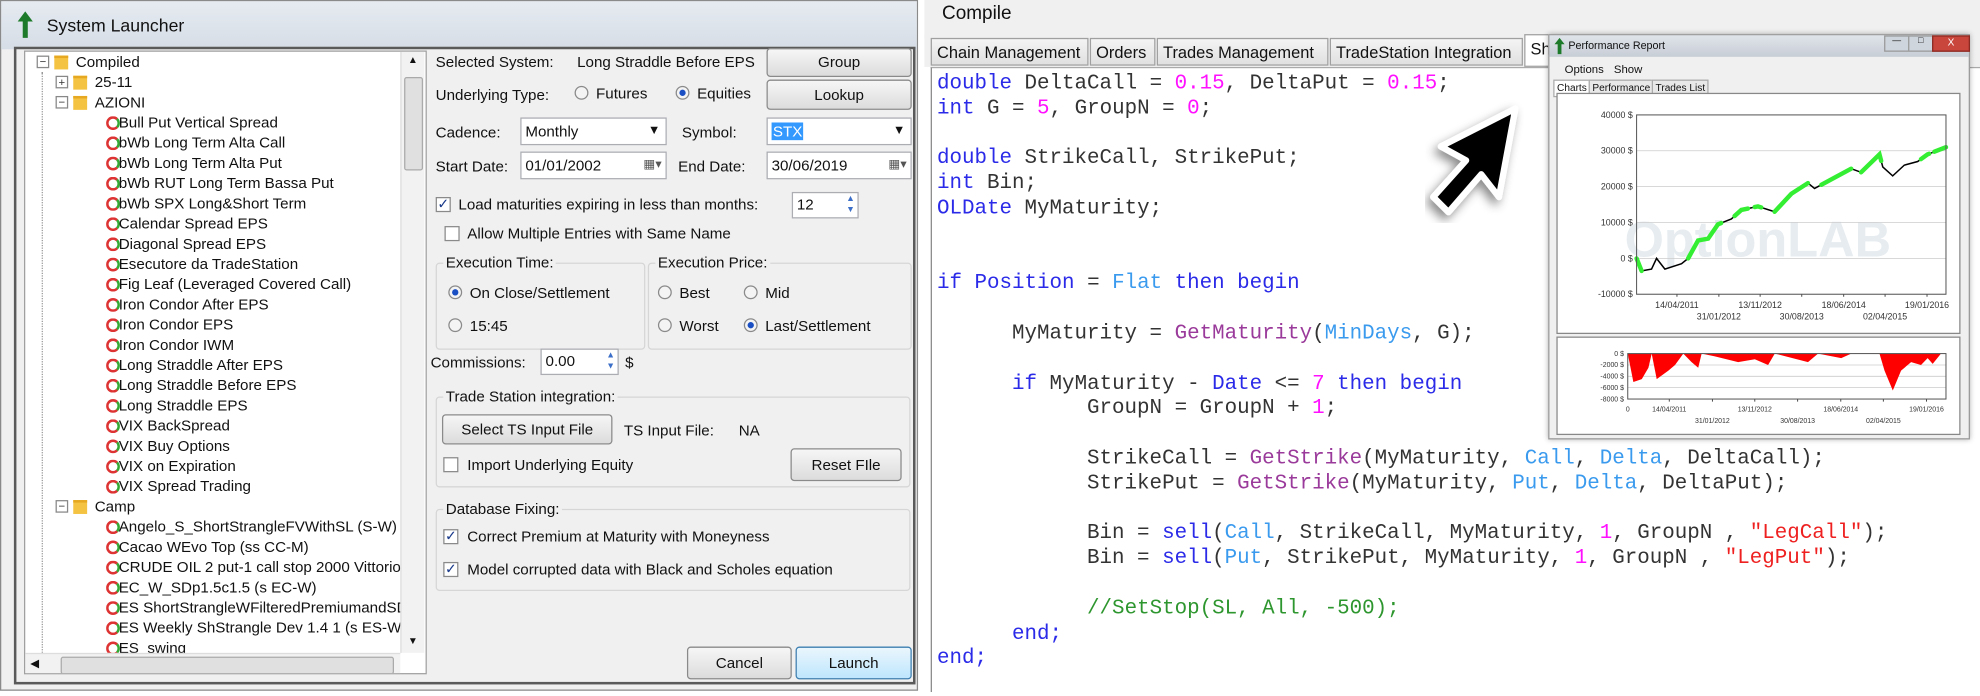  Describe the element at coordinates (1093, 457) in the screenshot. I see `code-token: StrikeCall =` at that location.